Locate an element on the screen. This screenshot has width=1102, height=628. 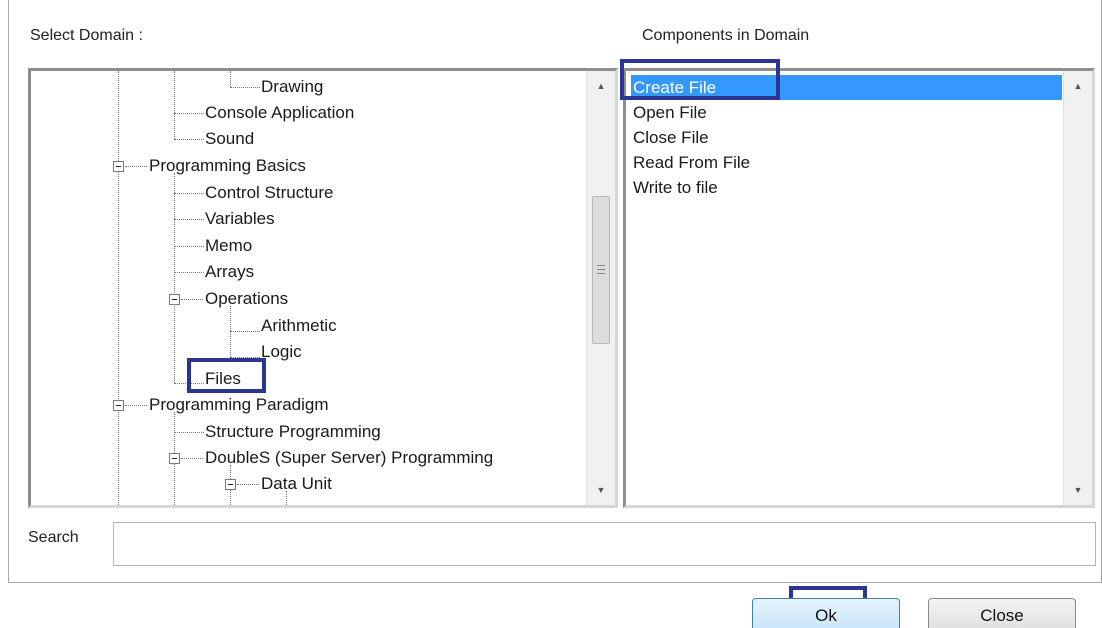
tree-item-doubles-programming: DoubleS (Super Server) Programming is located at coordinates (349, 458).